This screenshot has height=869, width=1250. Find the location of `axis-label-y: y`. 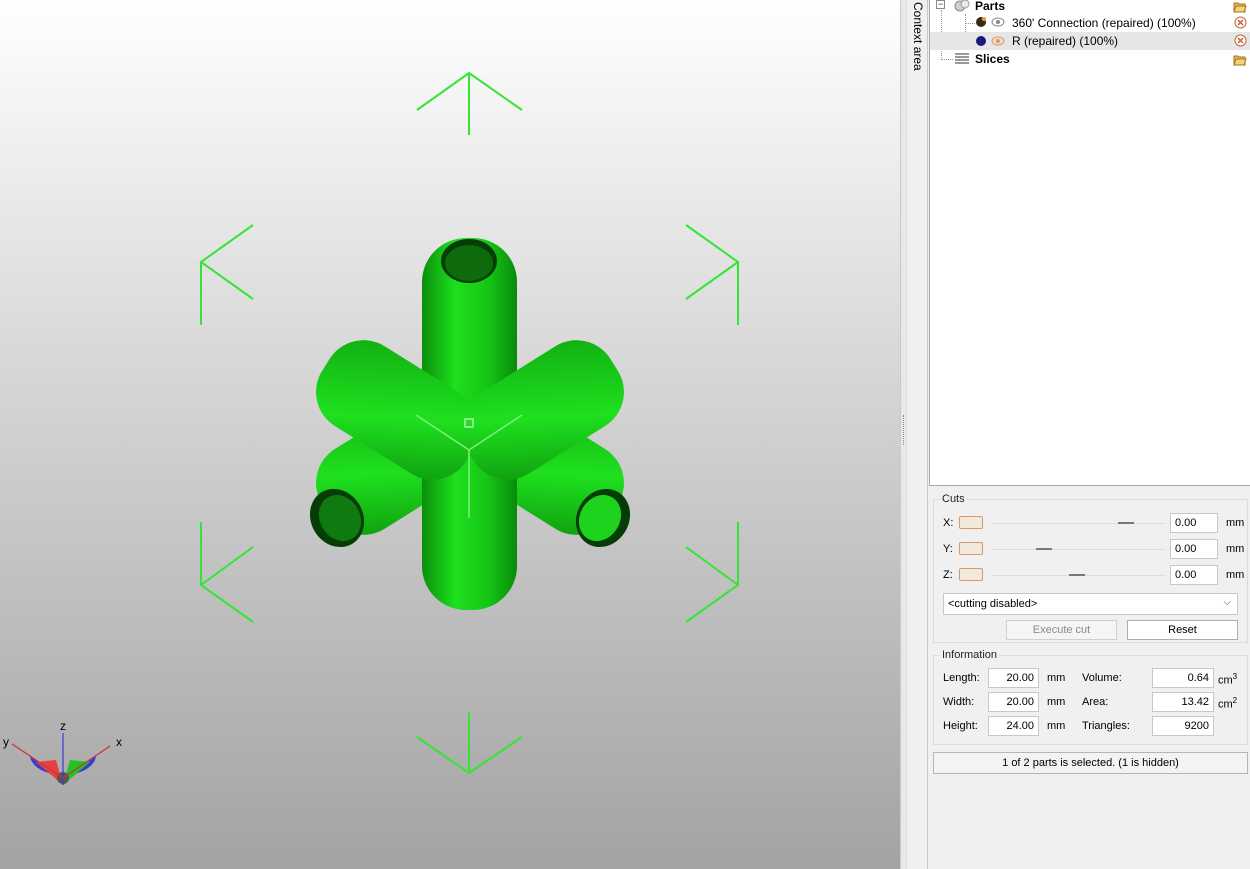

axis-label-y: y is located at coordinates (6, 742).